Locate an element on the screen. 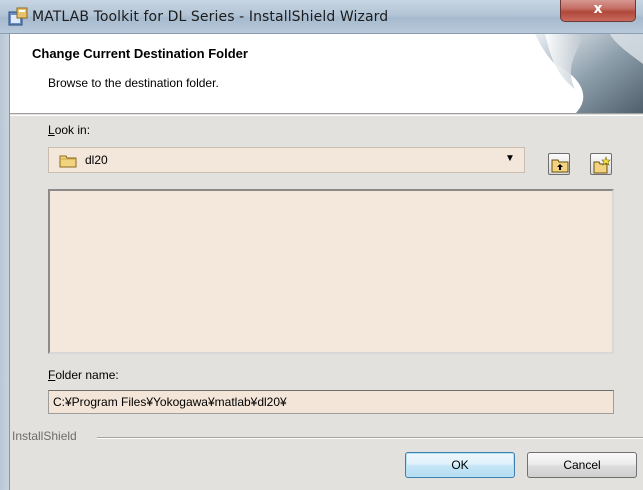 The image size is (643, 490). chevron-down-icon: ▼ is located at coordinates (510, 158).